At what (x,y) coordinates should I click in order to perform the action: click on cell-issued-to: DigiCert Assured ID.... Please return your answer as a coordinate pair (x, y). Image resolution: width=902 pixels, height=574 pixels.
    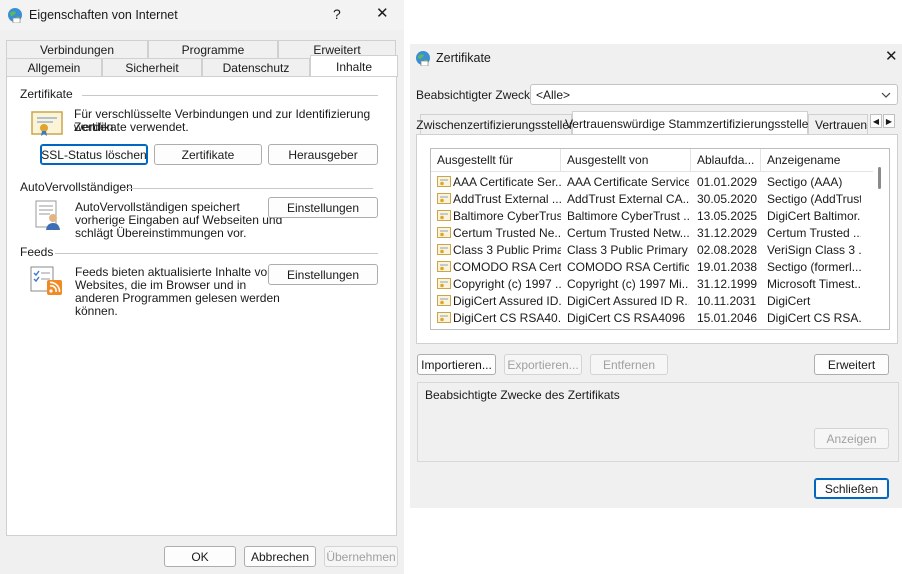
    Looking at the image, I should click on (507, 301).